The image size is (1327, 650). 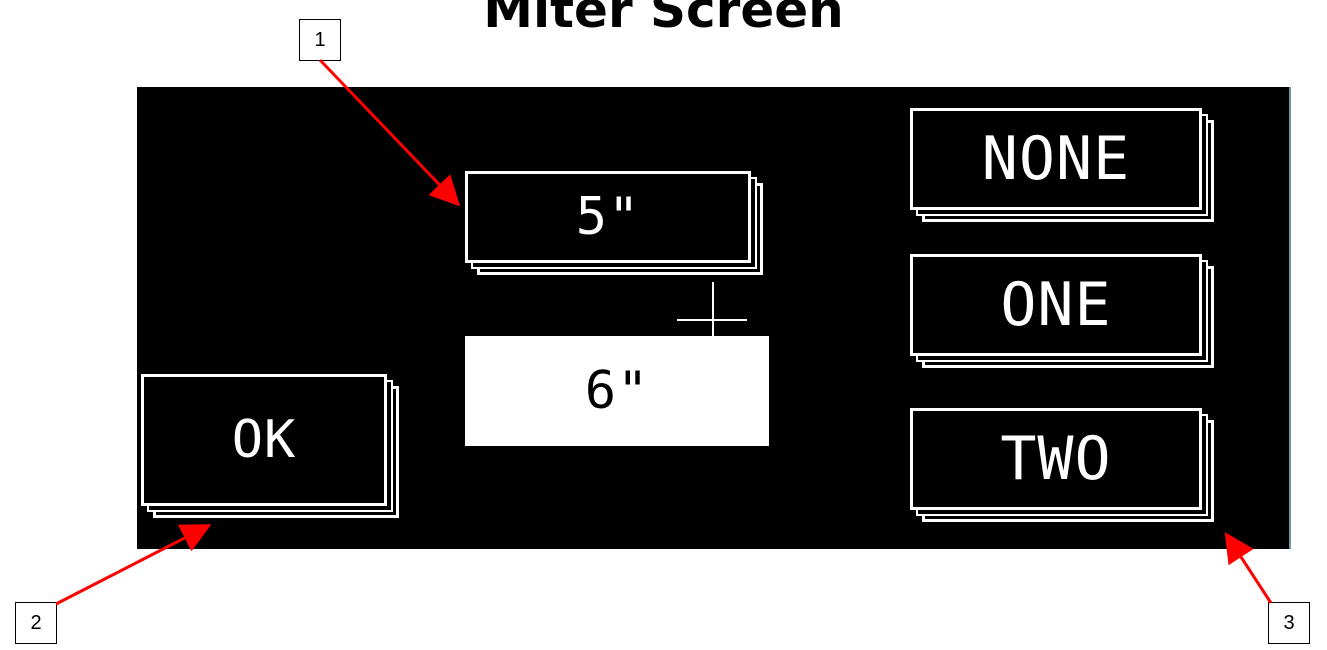 I want to click on miter-none-label: NONE, so click(x=1056, y=159).